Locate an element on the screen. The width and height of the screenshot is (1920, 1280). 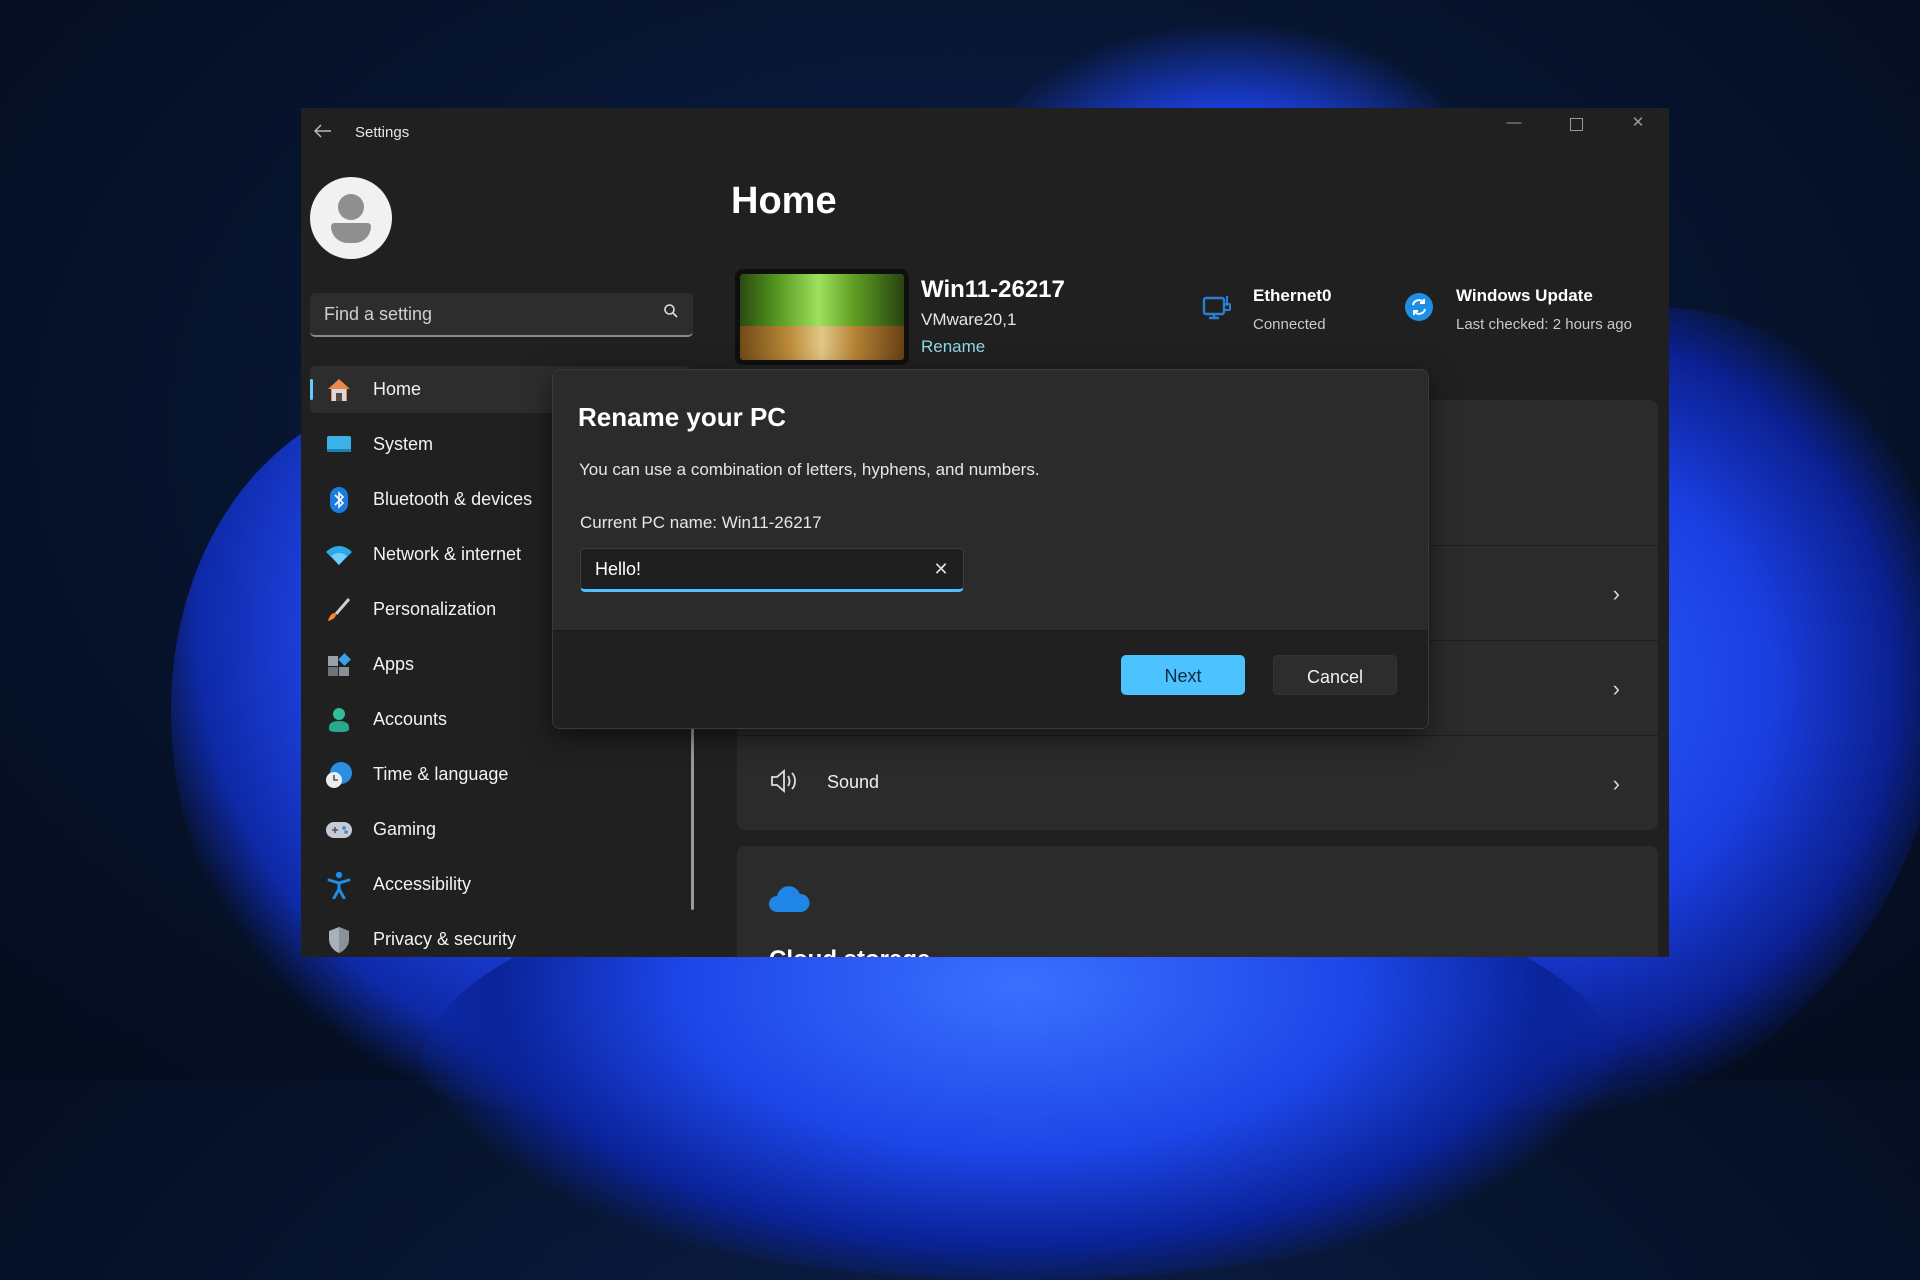
network-name: Ethernet0 is located at coordinates (1292, 295).